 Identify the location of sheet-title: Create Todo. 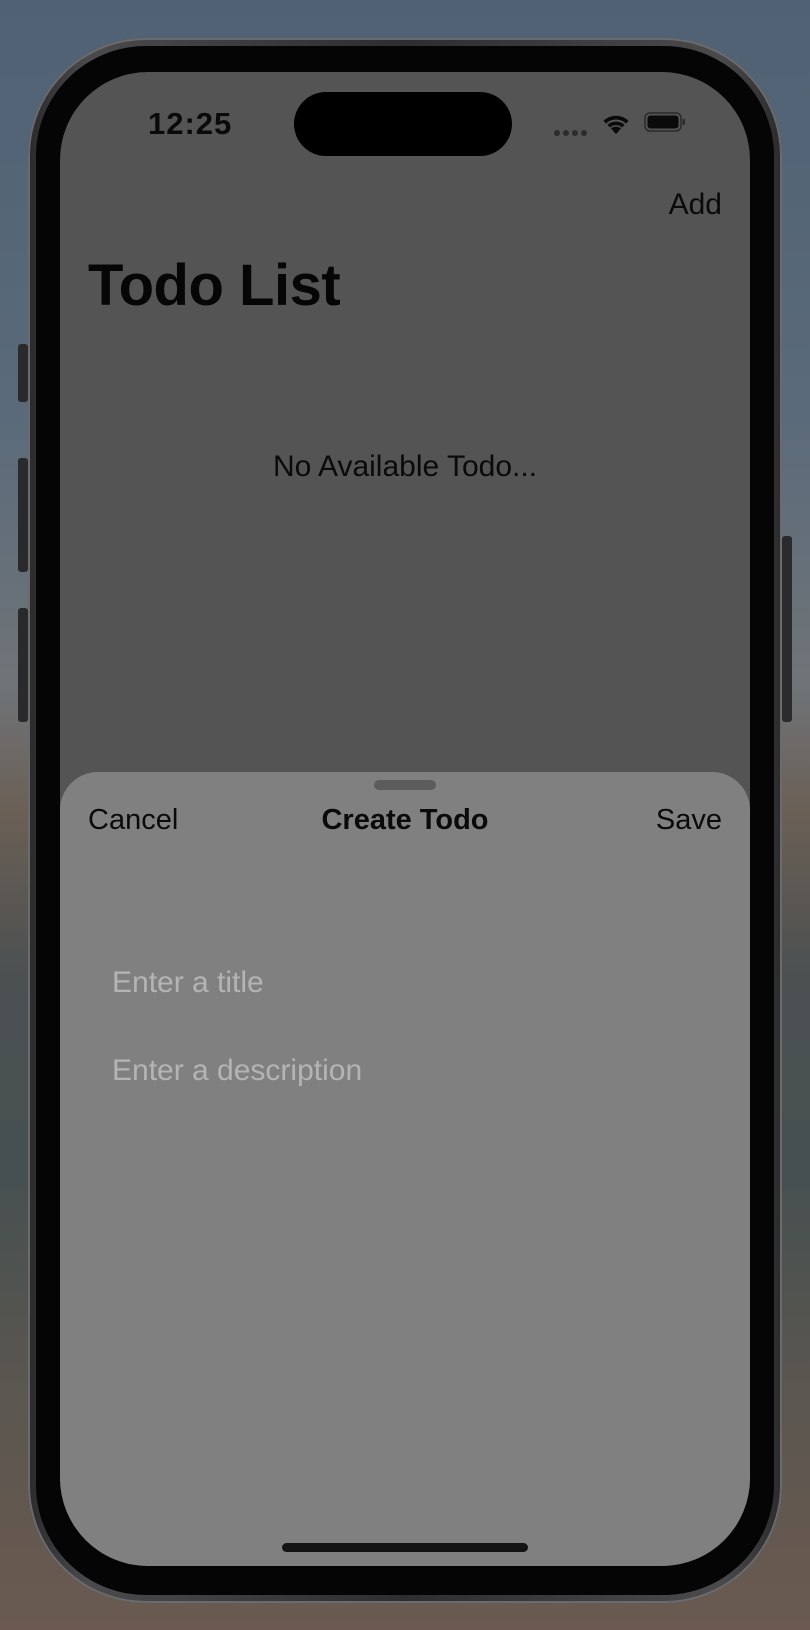
(405, 820).